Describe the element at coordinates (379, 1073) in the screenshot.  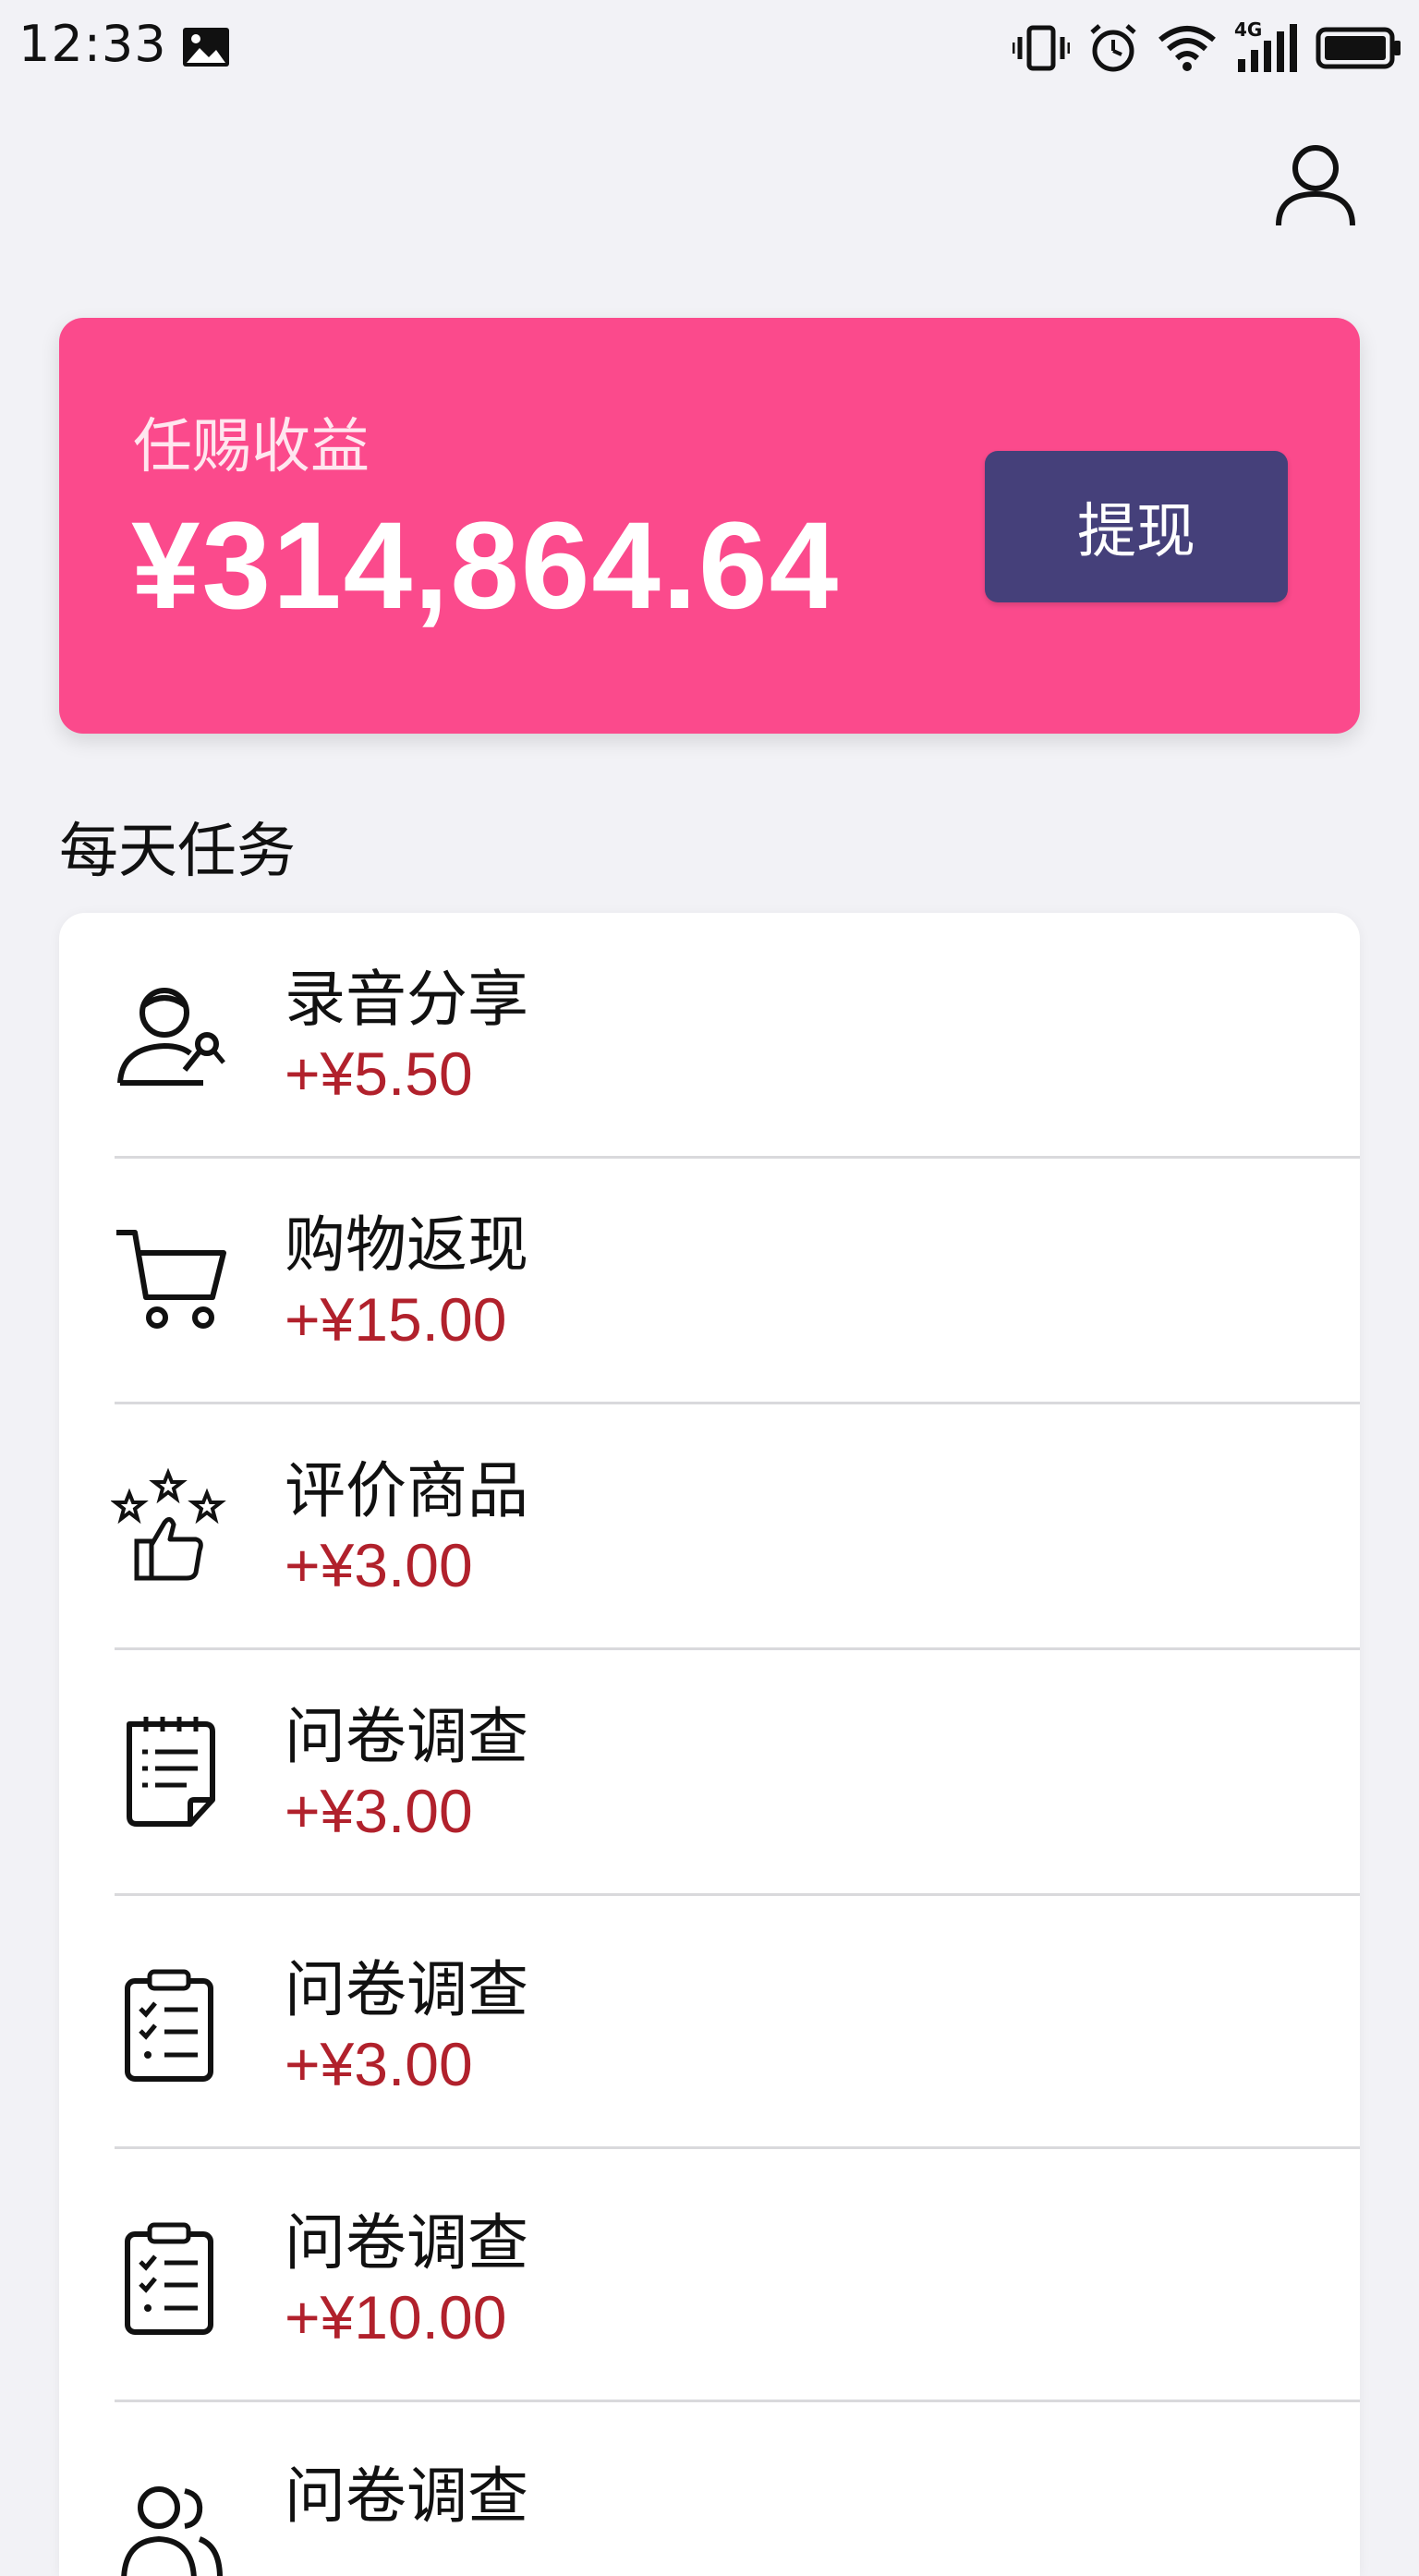
I see `task-reward: +¥5.50` at that location.